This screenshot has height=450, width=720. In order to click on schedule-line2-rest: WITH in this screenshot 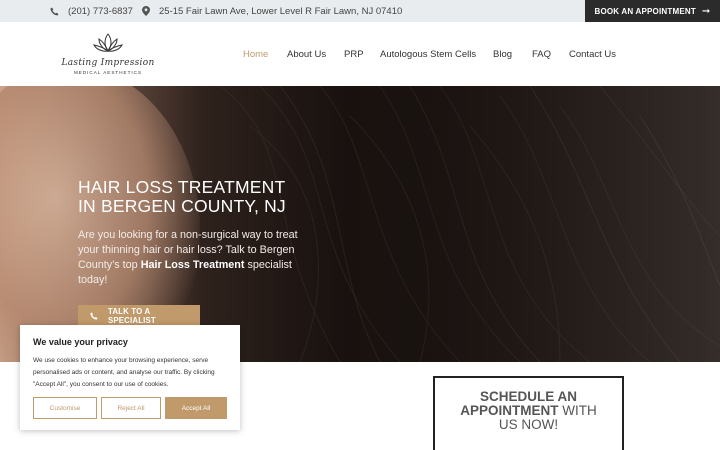, I will do `click(577, 410)`.